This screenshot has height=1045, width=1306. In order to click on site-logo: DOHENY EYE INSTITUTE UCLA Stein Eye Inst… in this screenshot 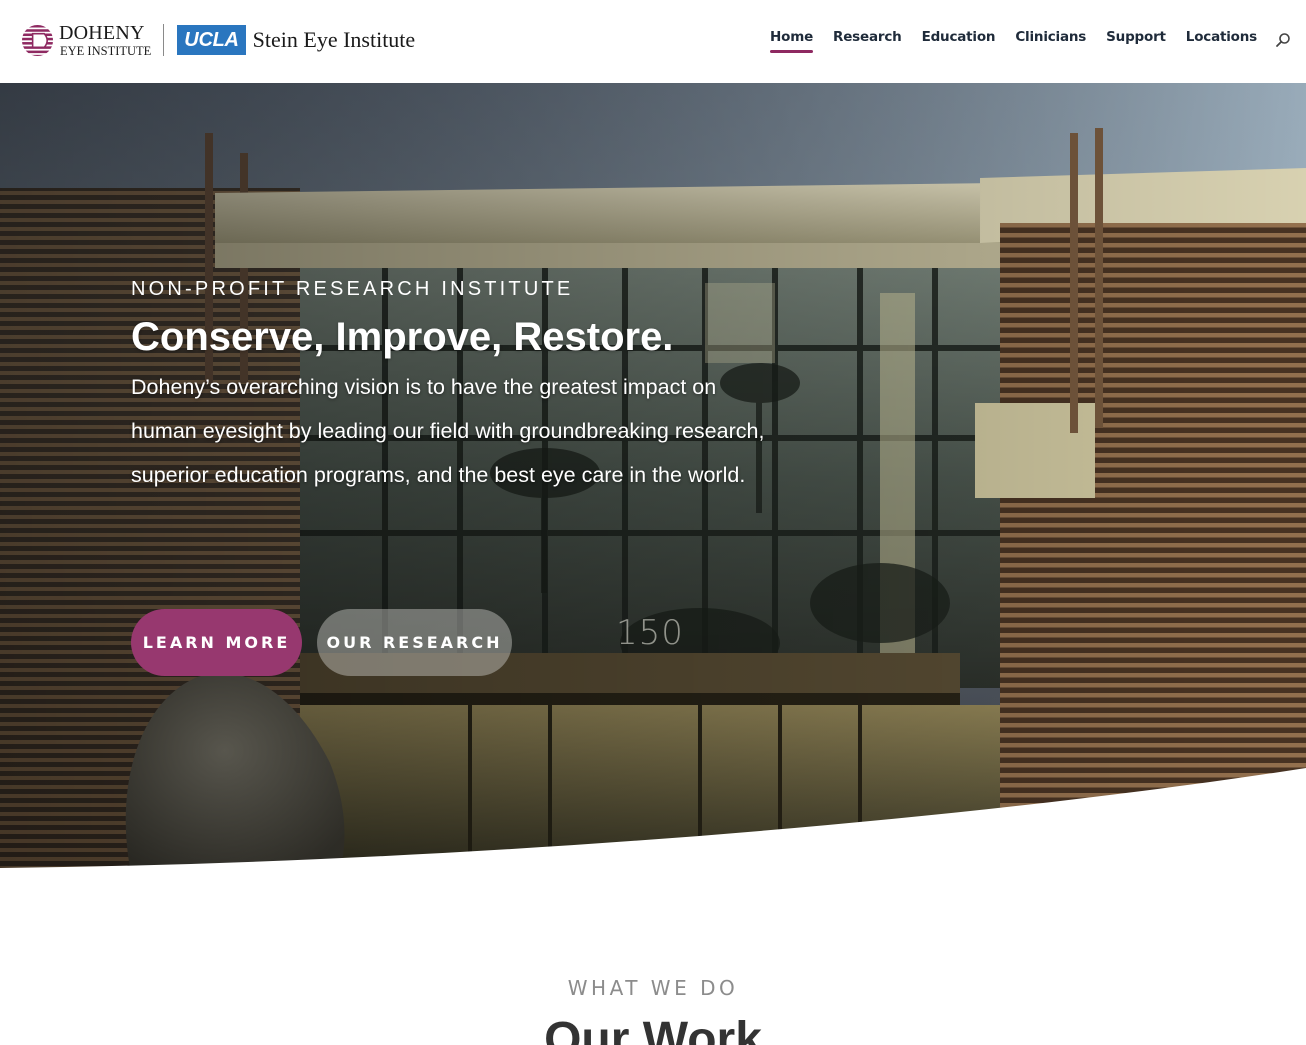, I will do `click(218, 40)`.